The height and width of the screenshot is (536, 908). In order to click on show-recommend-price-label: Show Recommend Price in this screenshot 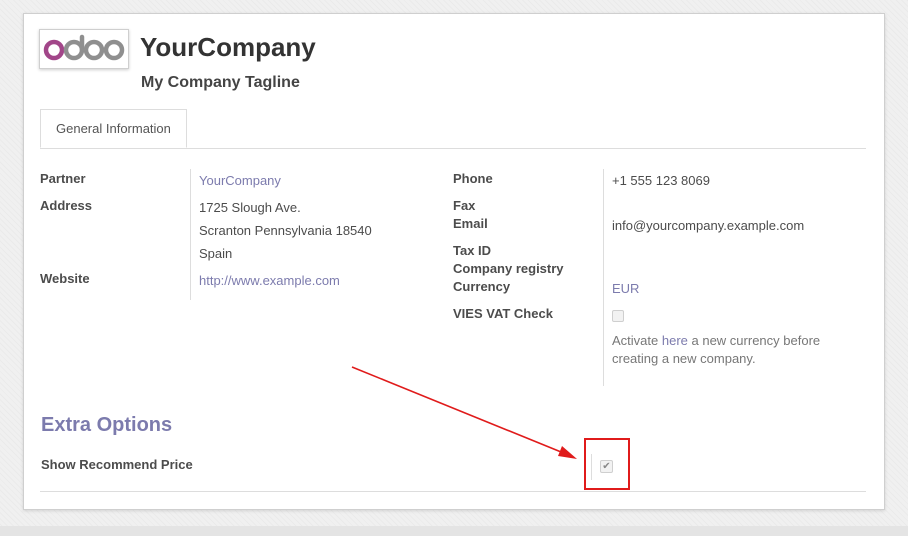, I will do `click(117, 464)`.